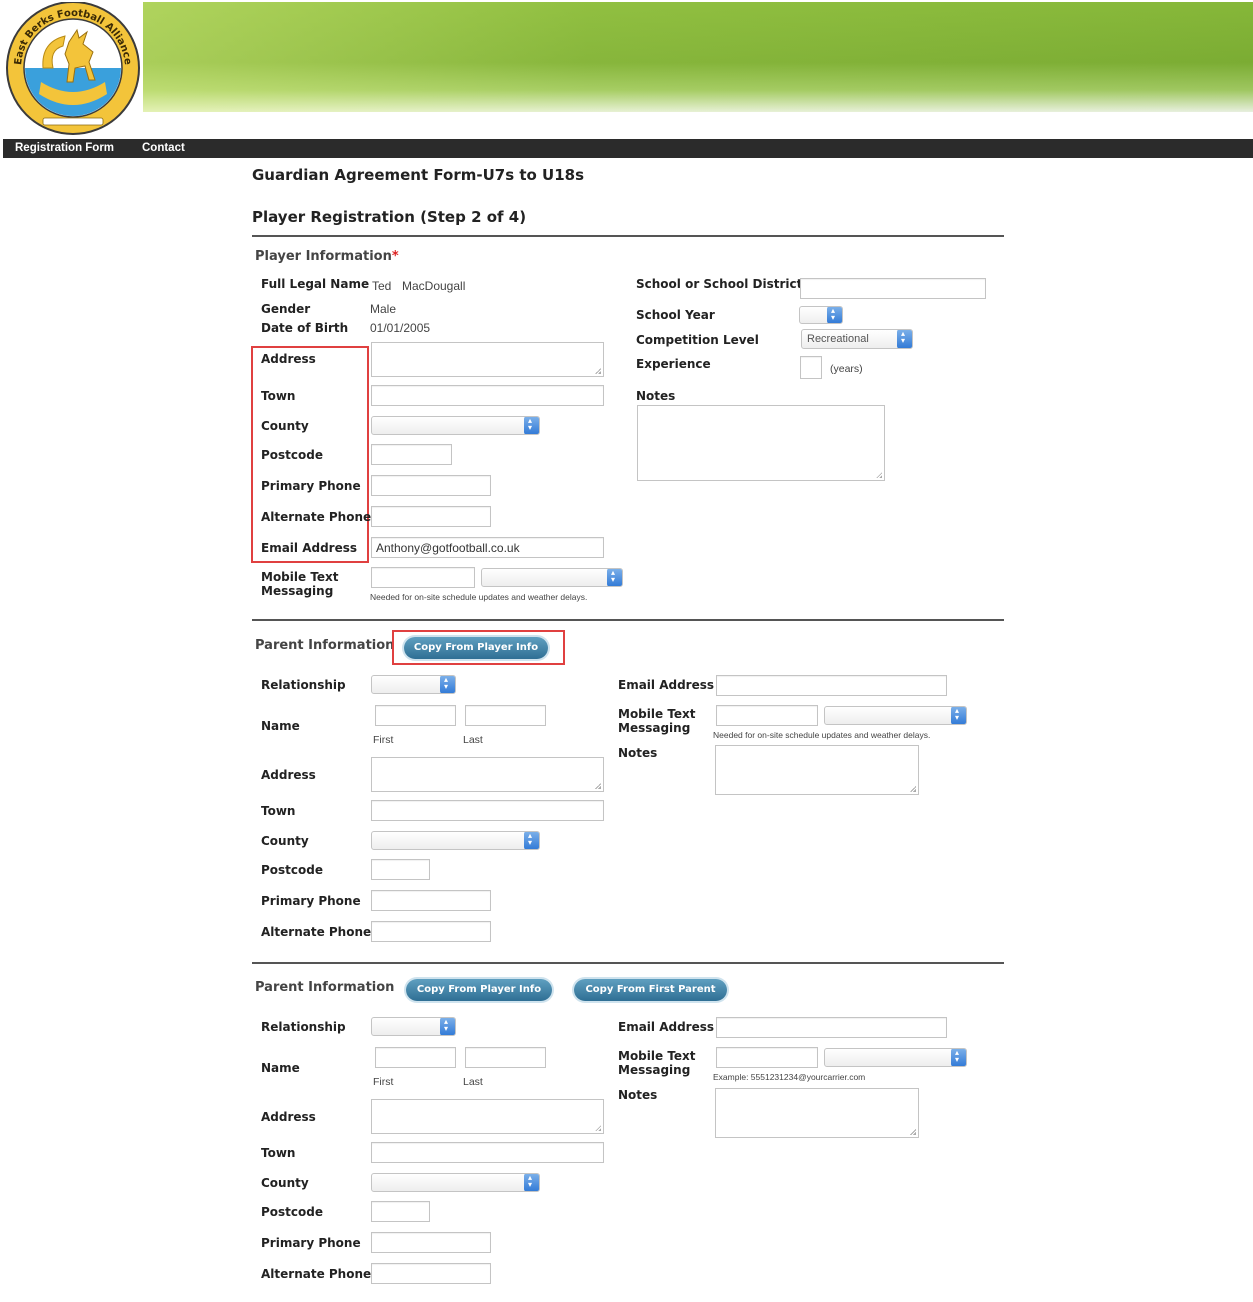  What do you see at coordinates (431, 900) in the screenshot?
I see `parent1-primary-phone-input` at bounding box center [431, 900].